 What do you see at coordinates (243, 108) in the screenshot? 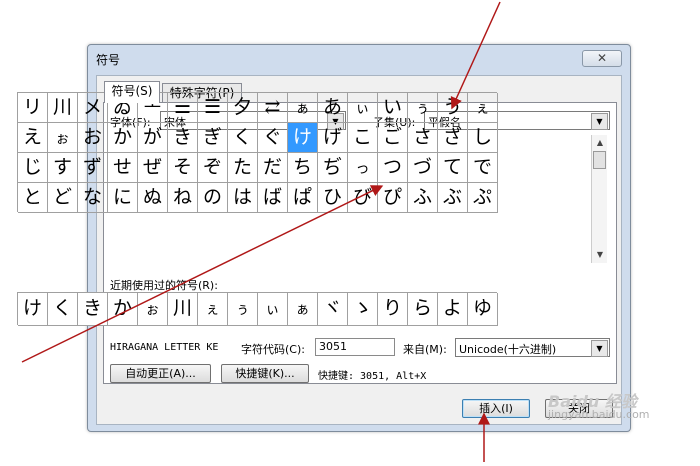
I see `symbol-cell: 夕` at bounding box center [243, 108].